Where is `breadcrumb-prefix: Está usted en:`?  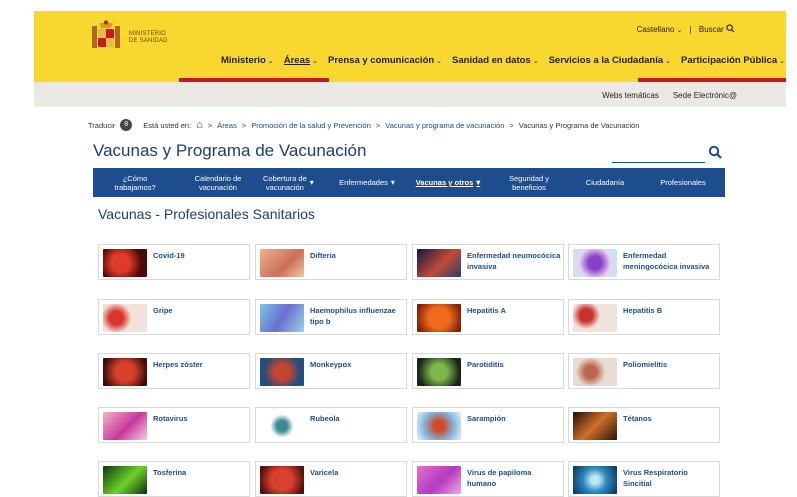
breadcrumb-prefix: Está usted en: is located at coordinates (167, 125).